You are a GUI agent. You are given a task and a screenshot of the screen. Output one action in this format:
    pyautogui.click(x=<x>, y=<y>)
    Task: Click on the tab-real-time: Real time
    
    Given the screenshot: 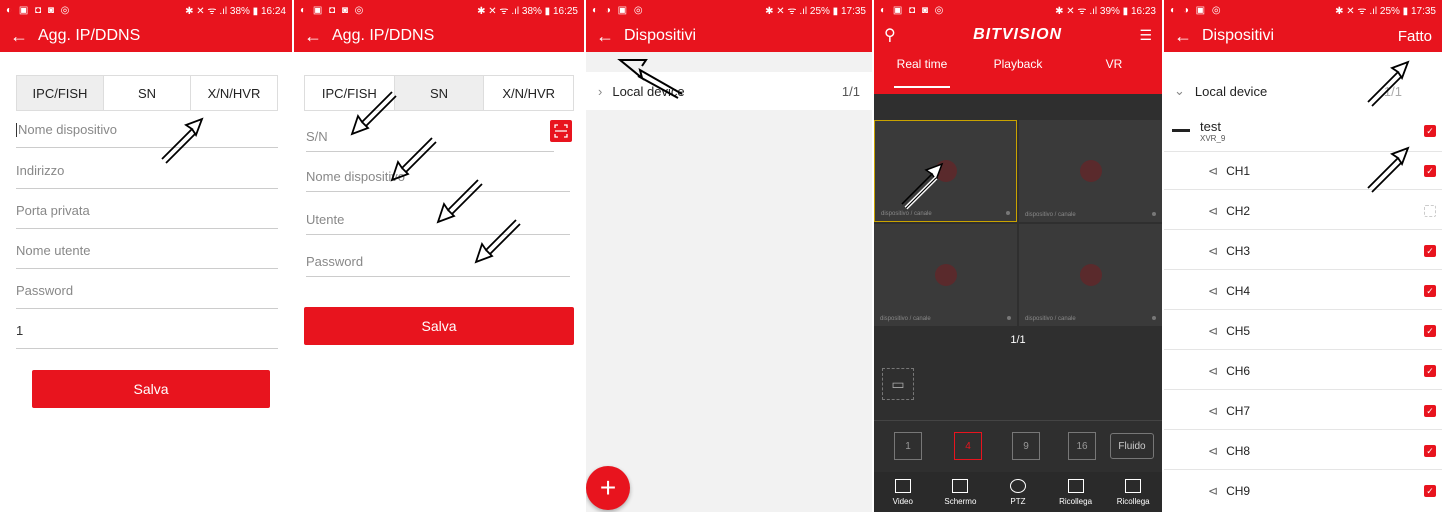 What is the action you would take?
    pyautogui.click(x=922, y=72)
    